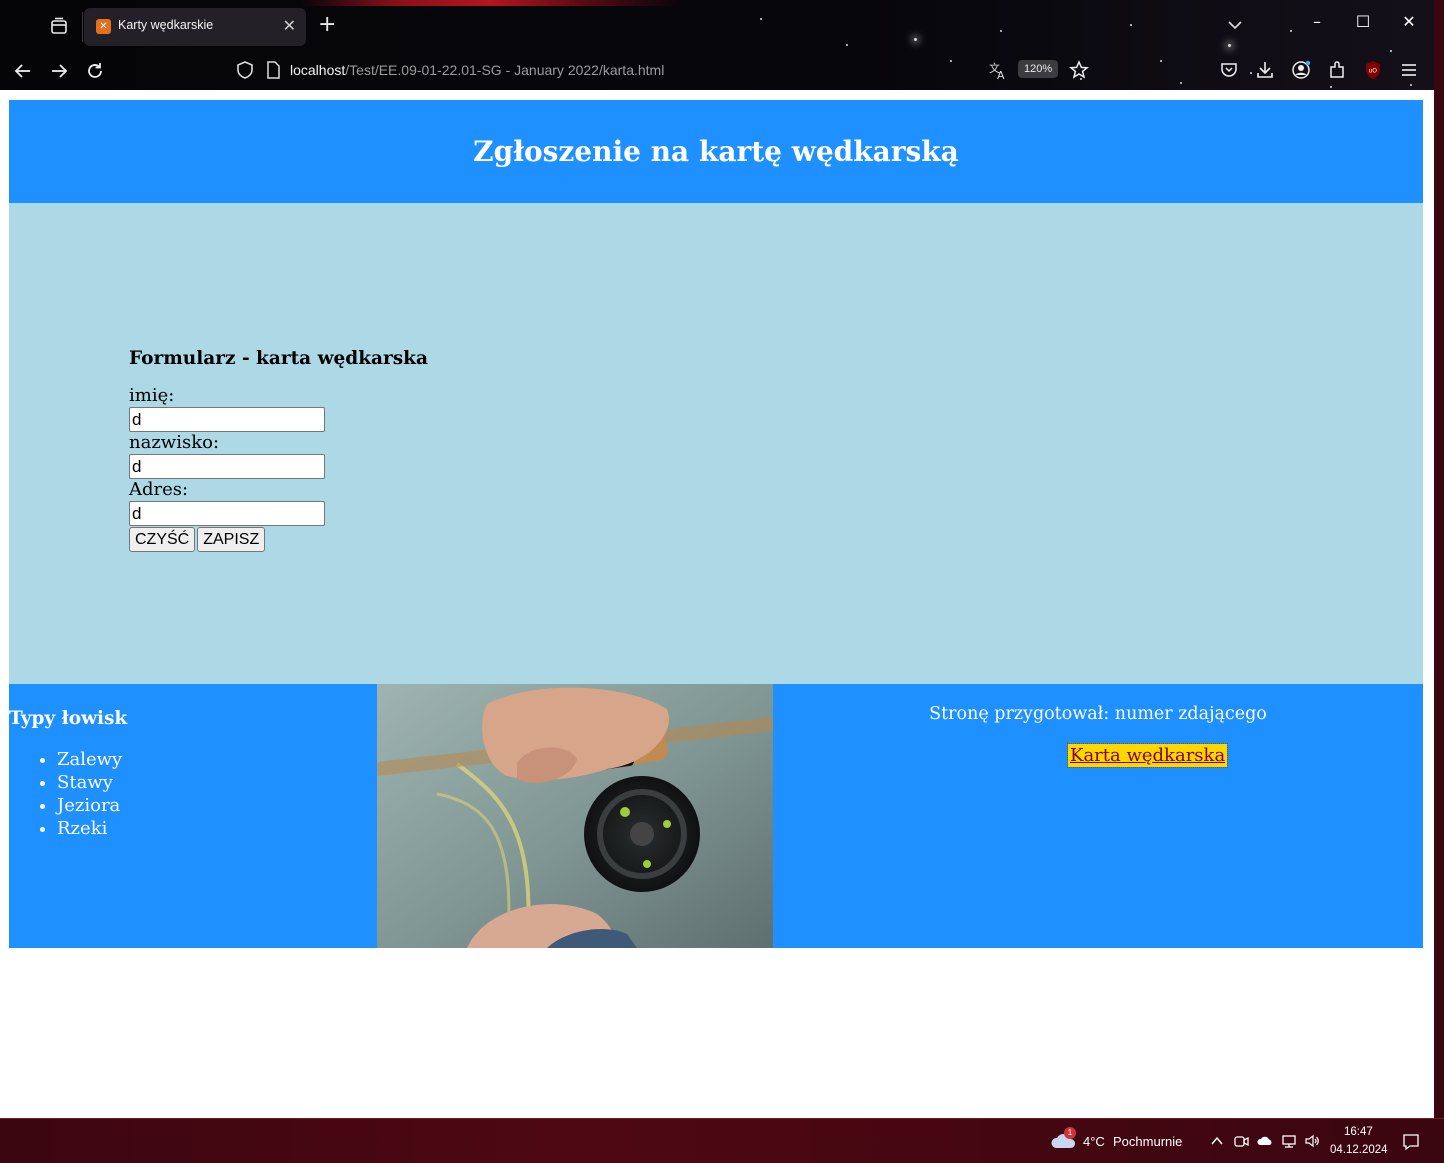 This screenshot has width=1444, height=1163. Describe the element at coordinates (193, 816) in the screenshot. I see `fishery-types-panel: Typy łowisk Zalewy Stawy Jeziora Rzeki` at that location.